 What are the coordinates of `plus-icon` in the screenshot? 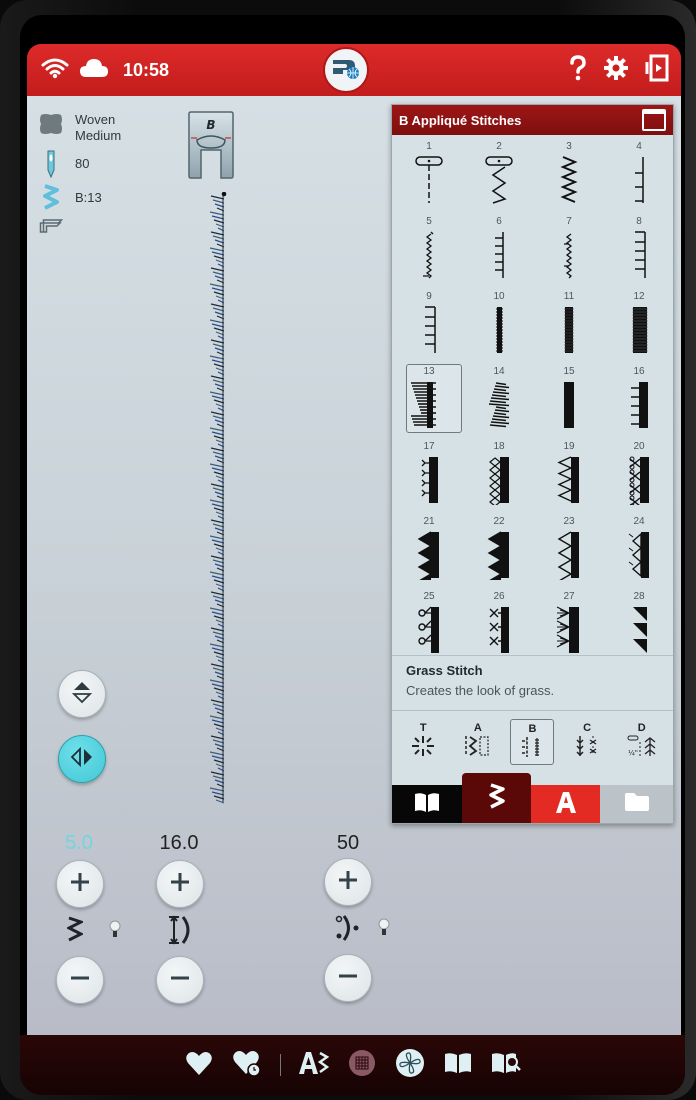 It's located at (180, 884).